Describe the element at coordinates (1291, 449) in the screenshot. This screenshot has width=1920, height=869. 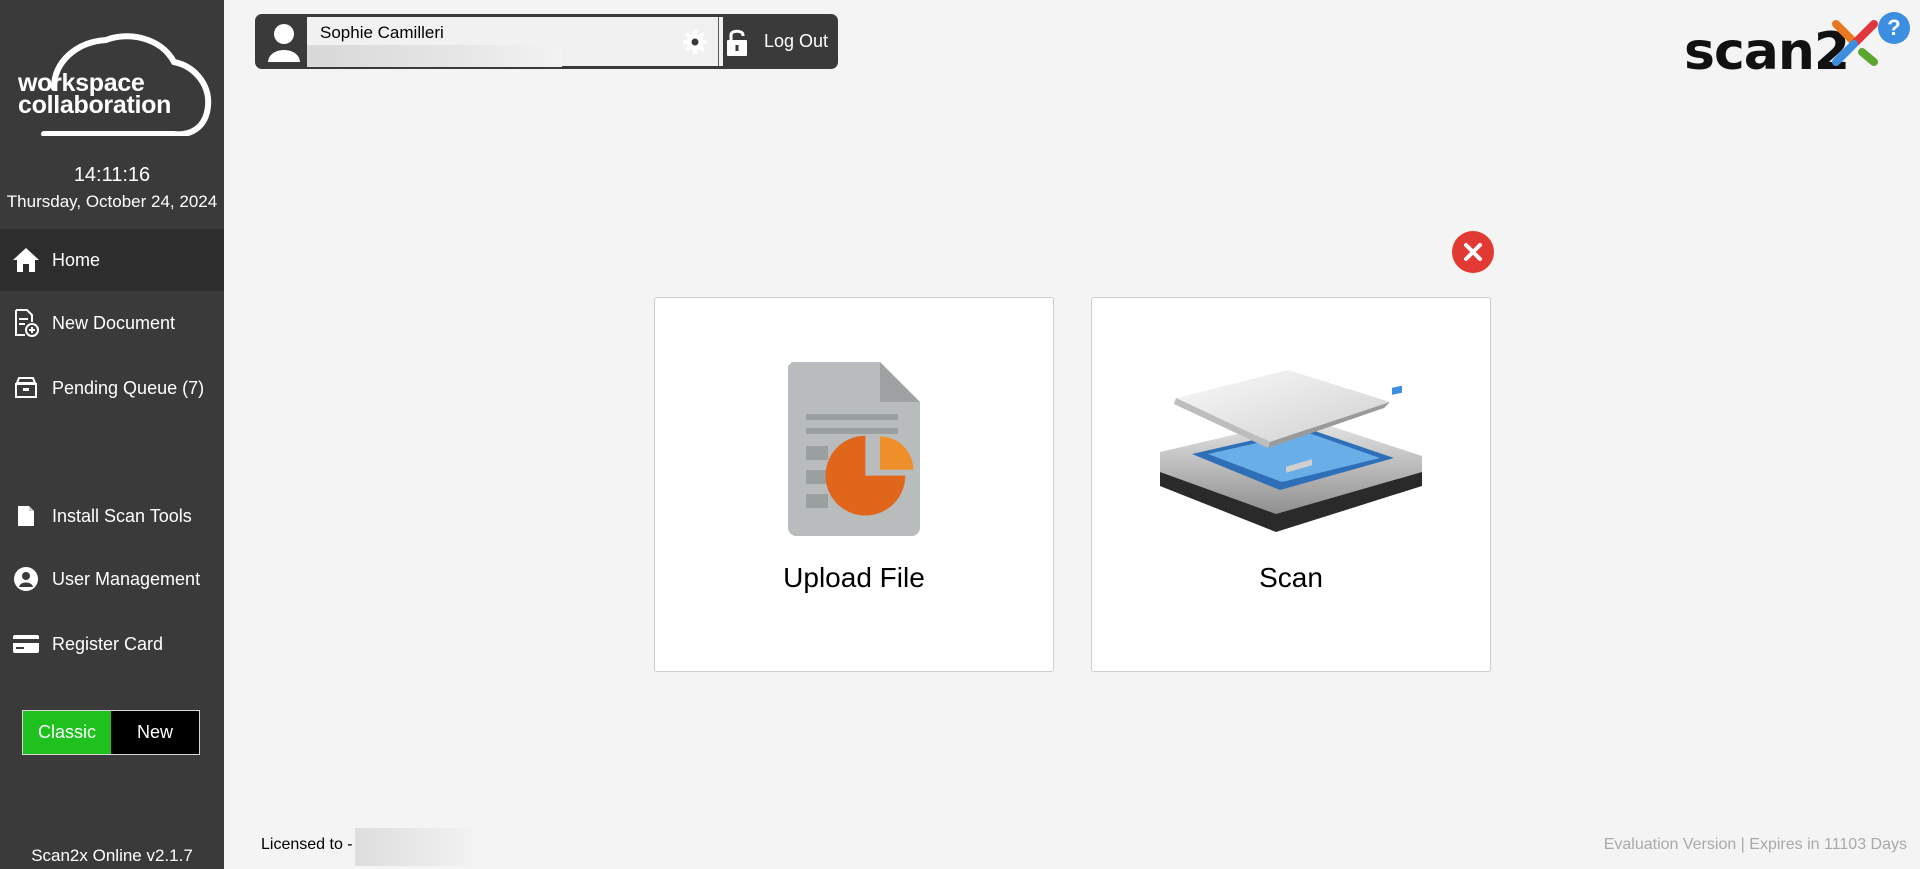
I see `scanner-icon` at that location.